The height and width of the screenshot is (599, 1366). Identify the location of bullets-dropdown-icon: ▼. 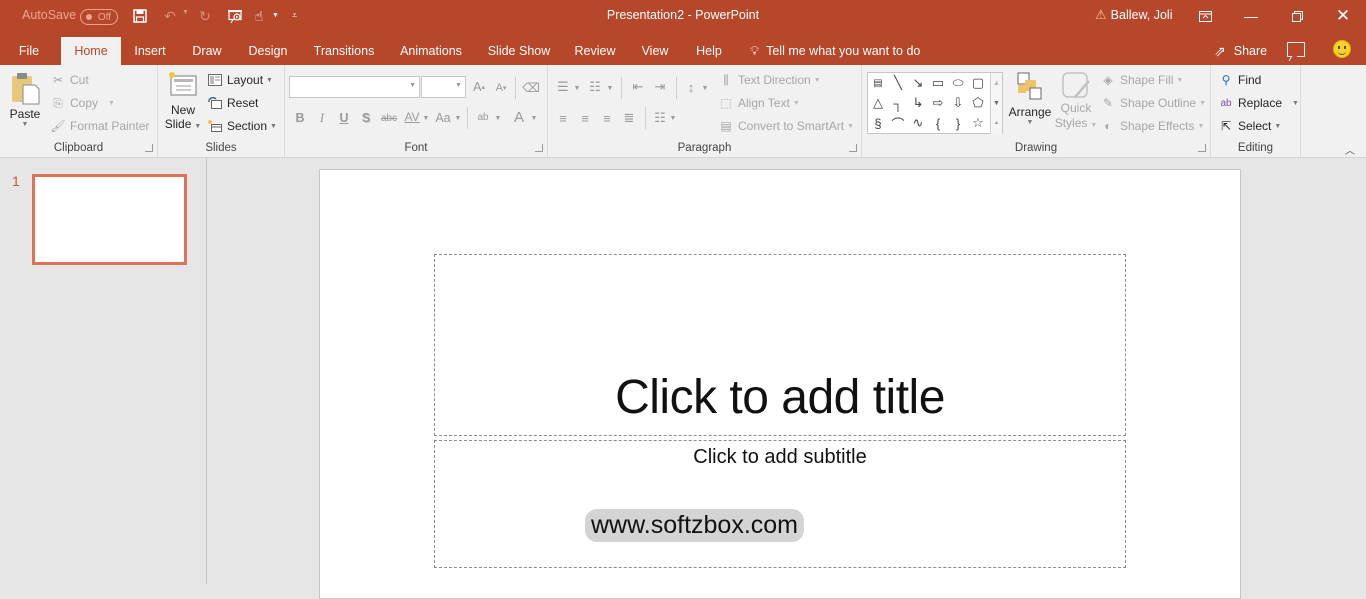
(577, 88).